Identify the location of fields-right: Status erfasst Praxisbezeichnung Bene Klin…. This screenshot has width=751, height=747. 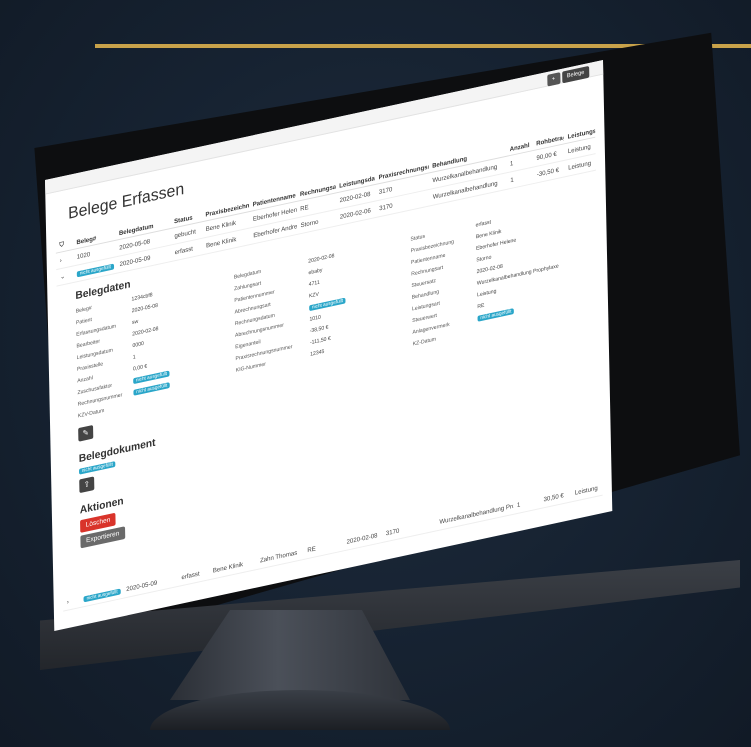
(490, 285).